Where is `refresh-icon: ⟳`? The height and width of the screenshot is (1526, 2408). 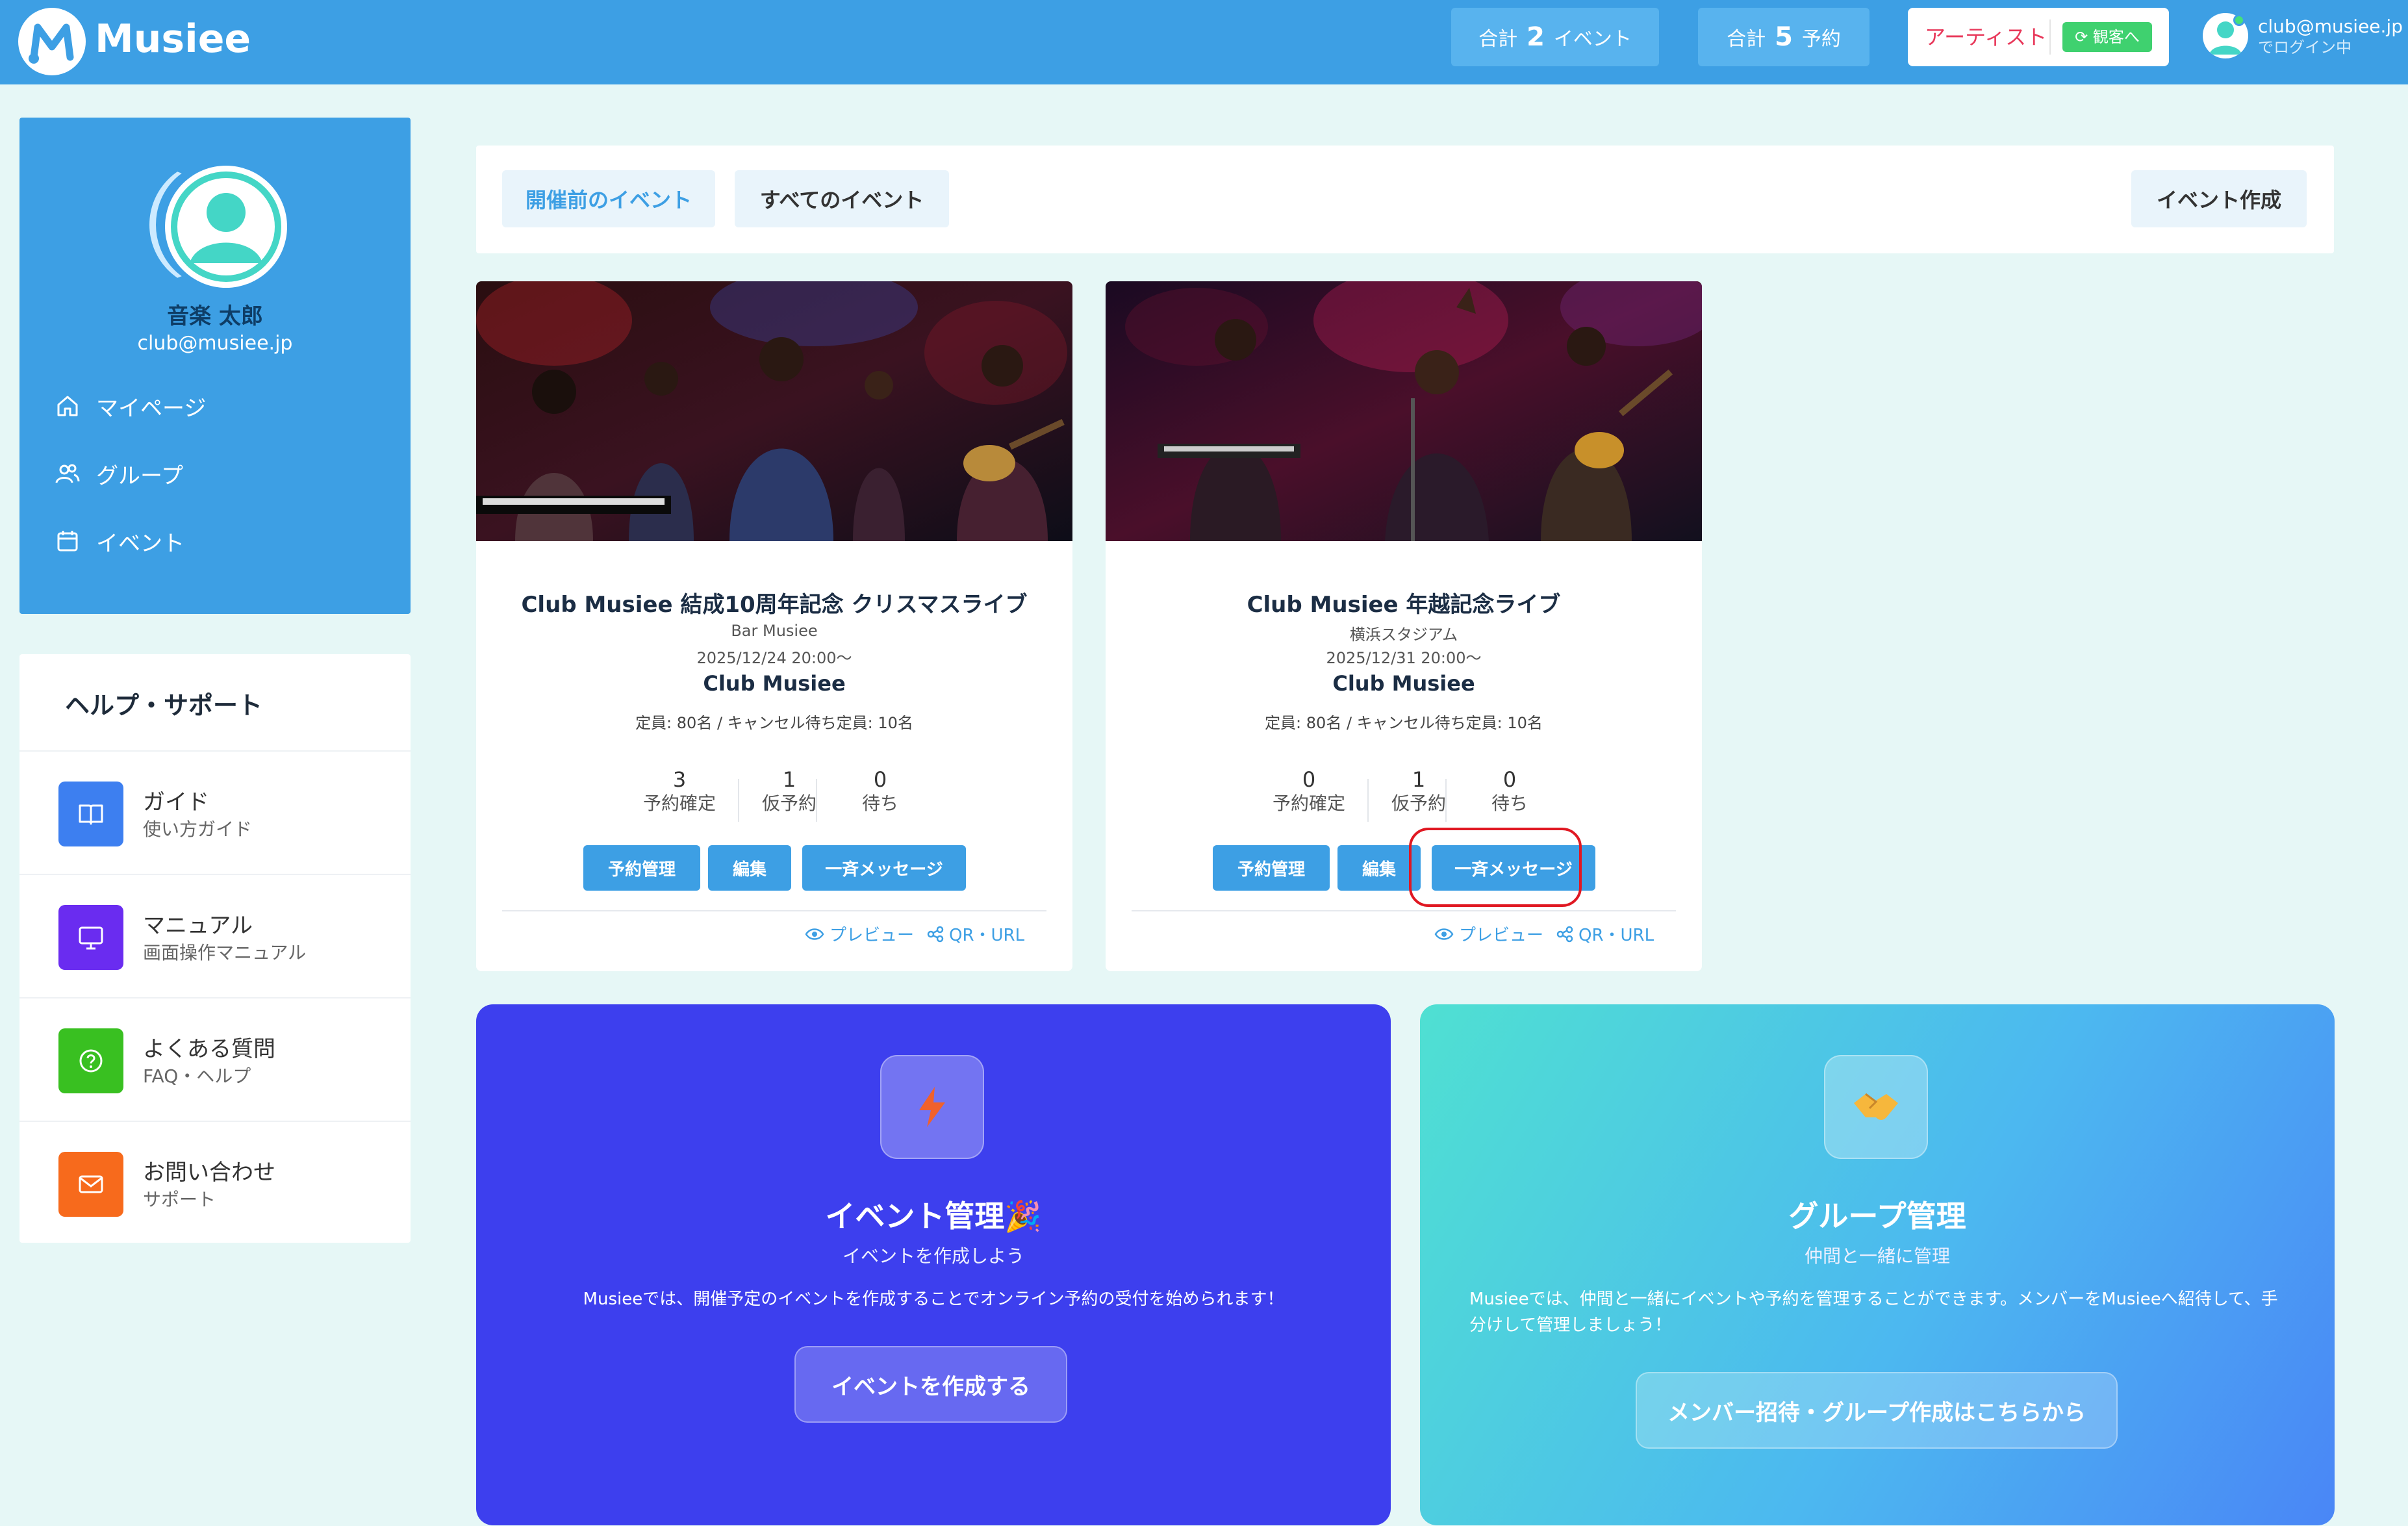
refresh-icon: ⟳ is located at coordinates (2081, 37).